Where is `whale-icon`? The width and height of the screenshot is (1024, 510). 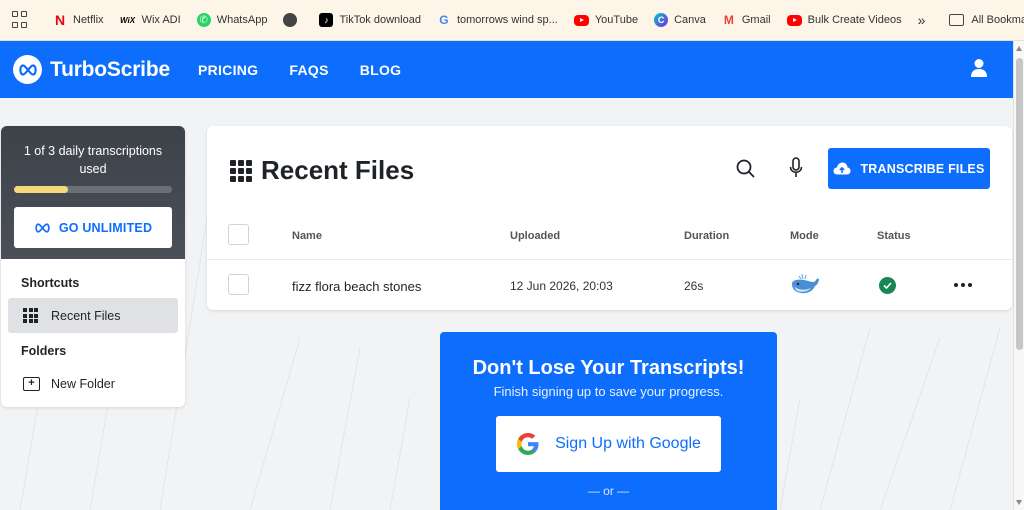 whale-icon is located at coordinates (805, 283).